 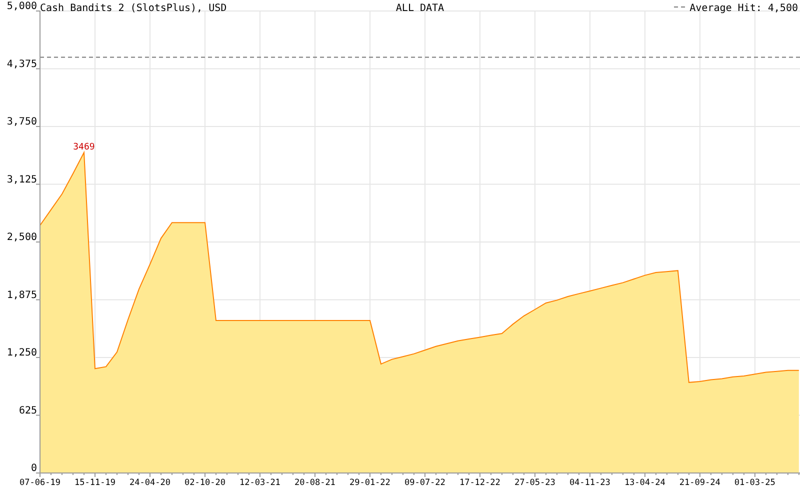 I want to click on peak-label: 3469, so click(x=84, y=147).